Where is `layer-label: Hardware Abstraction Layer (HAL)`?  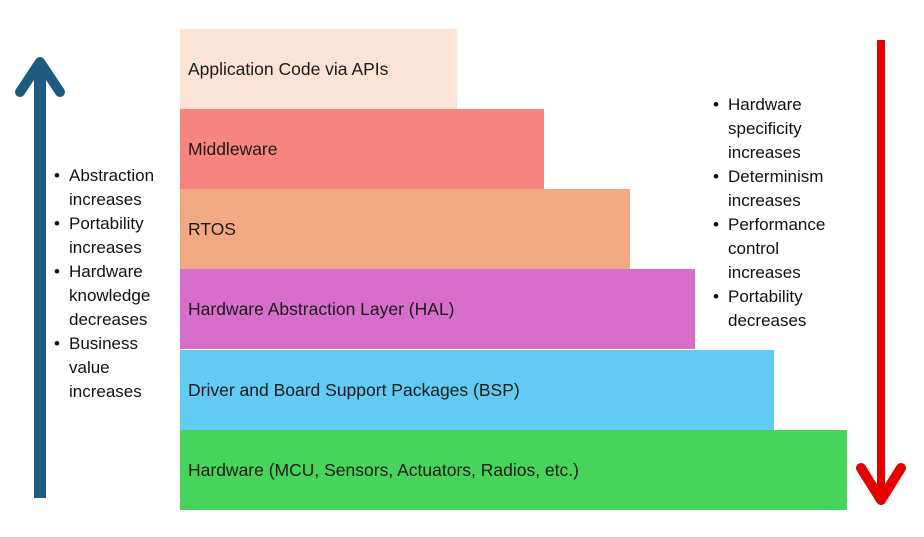
layer-label: Hardware Abstraction Layer (HAL) is located at coordinates (321, 308).